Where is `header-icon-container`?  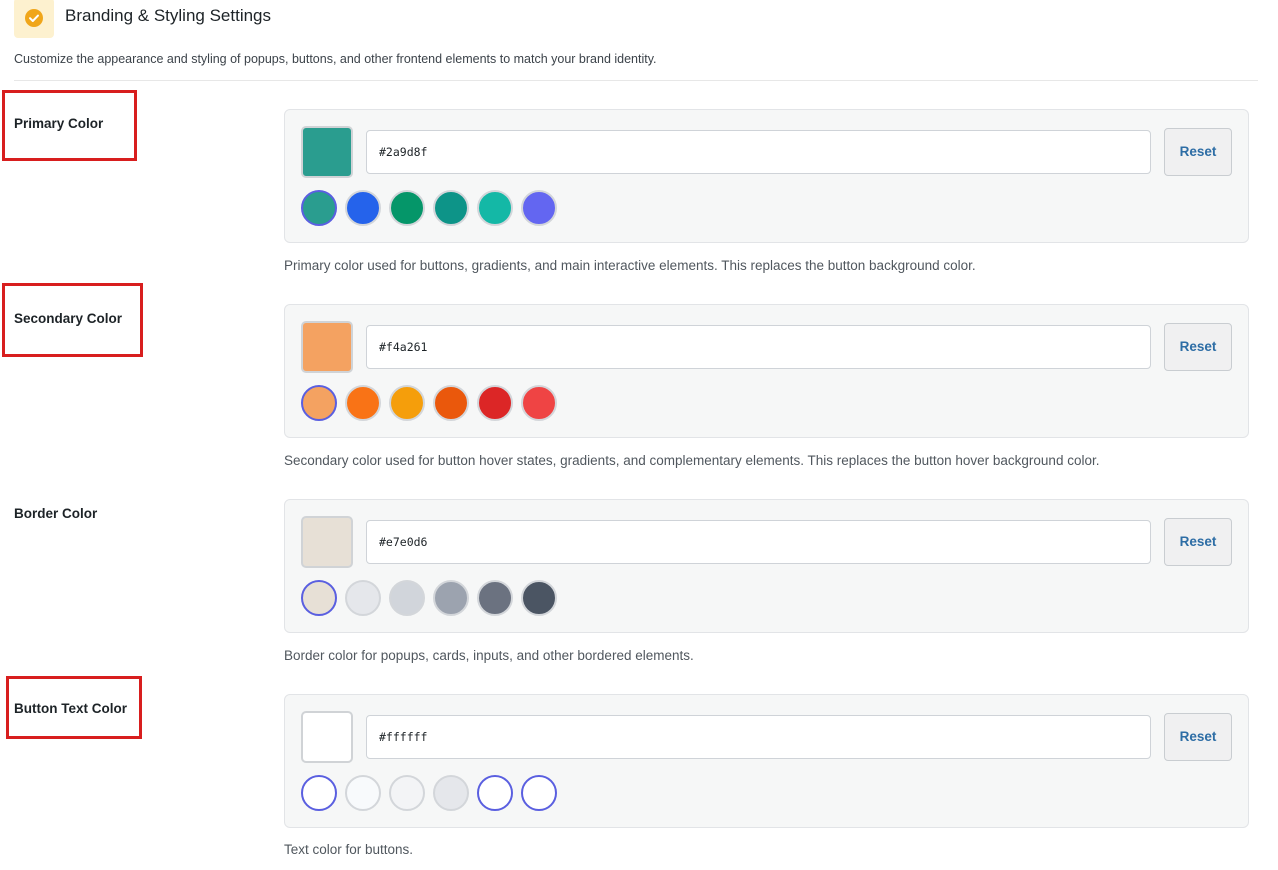
header-icon-container is located at coordinates (34, 19).